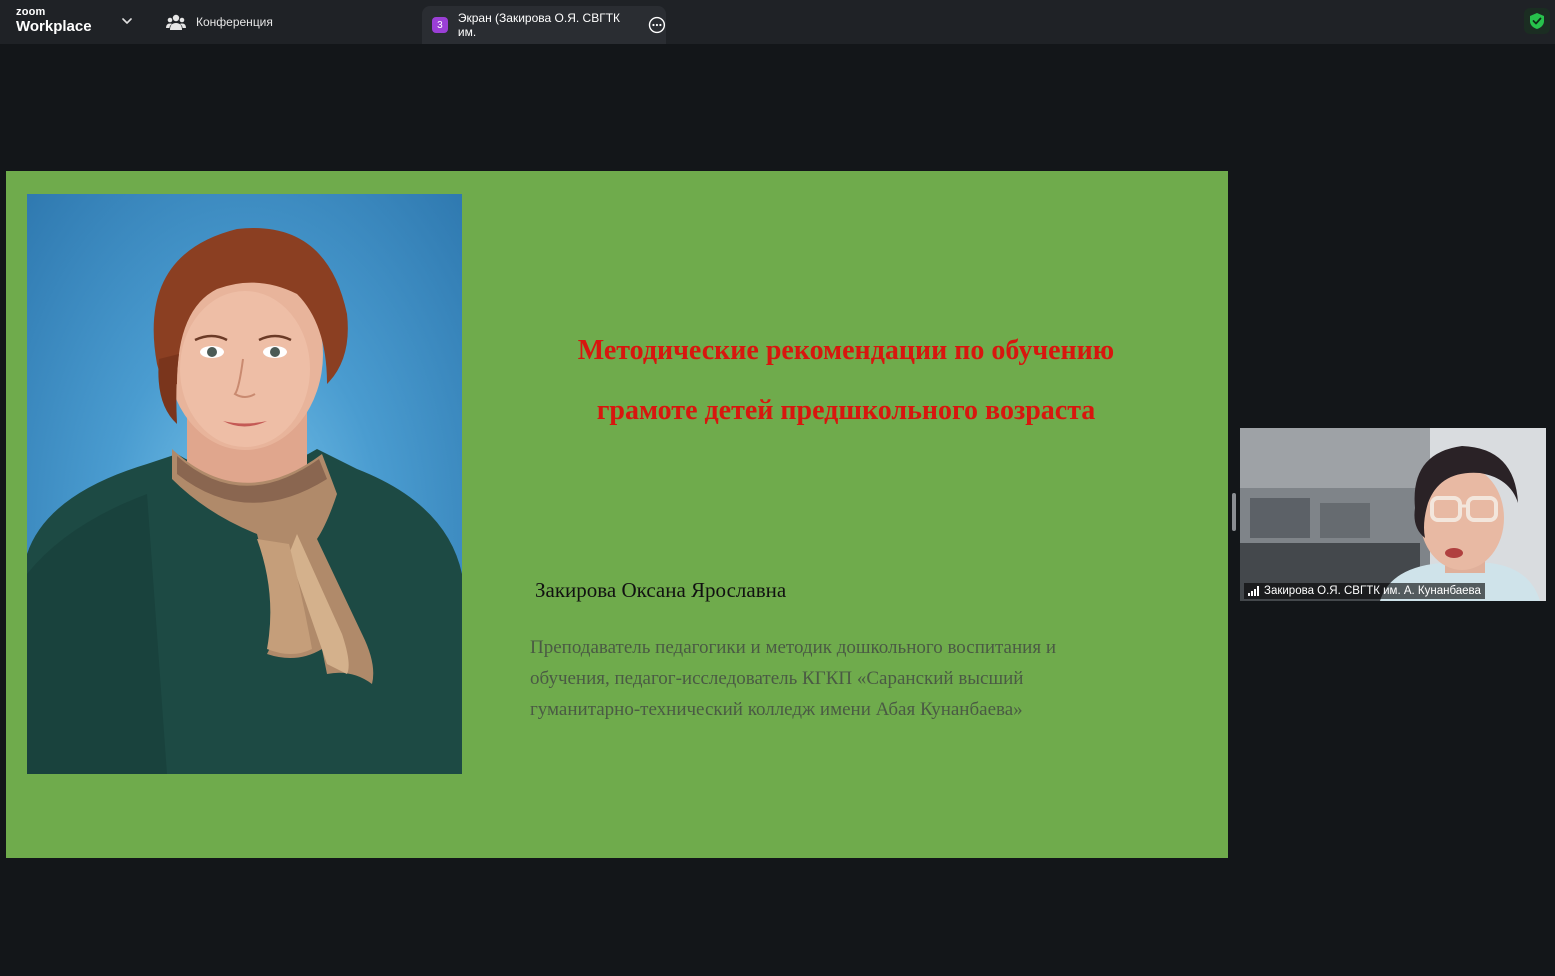 The height and width of the screenshot is (976, 1555). I want to click on participants-icon, so click(176, 22).